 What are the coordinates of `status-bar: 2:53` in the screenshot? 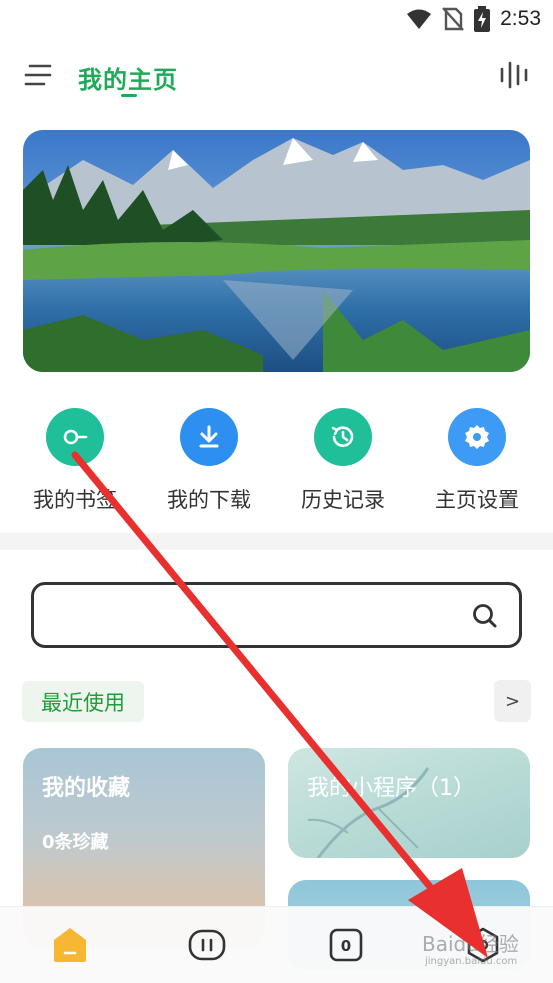 It's located at (276, 19).